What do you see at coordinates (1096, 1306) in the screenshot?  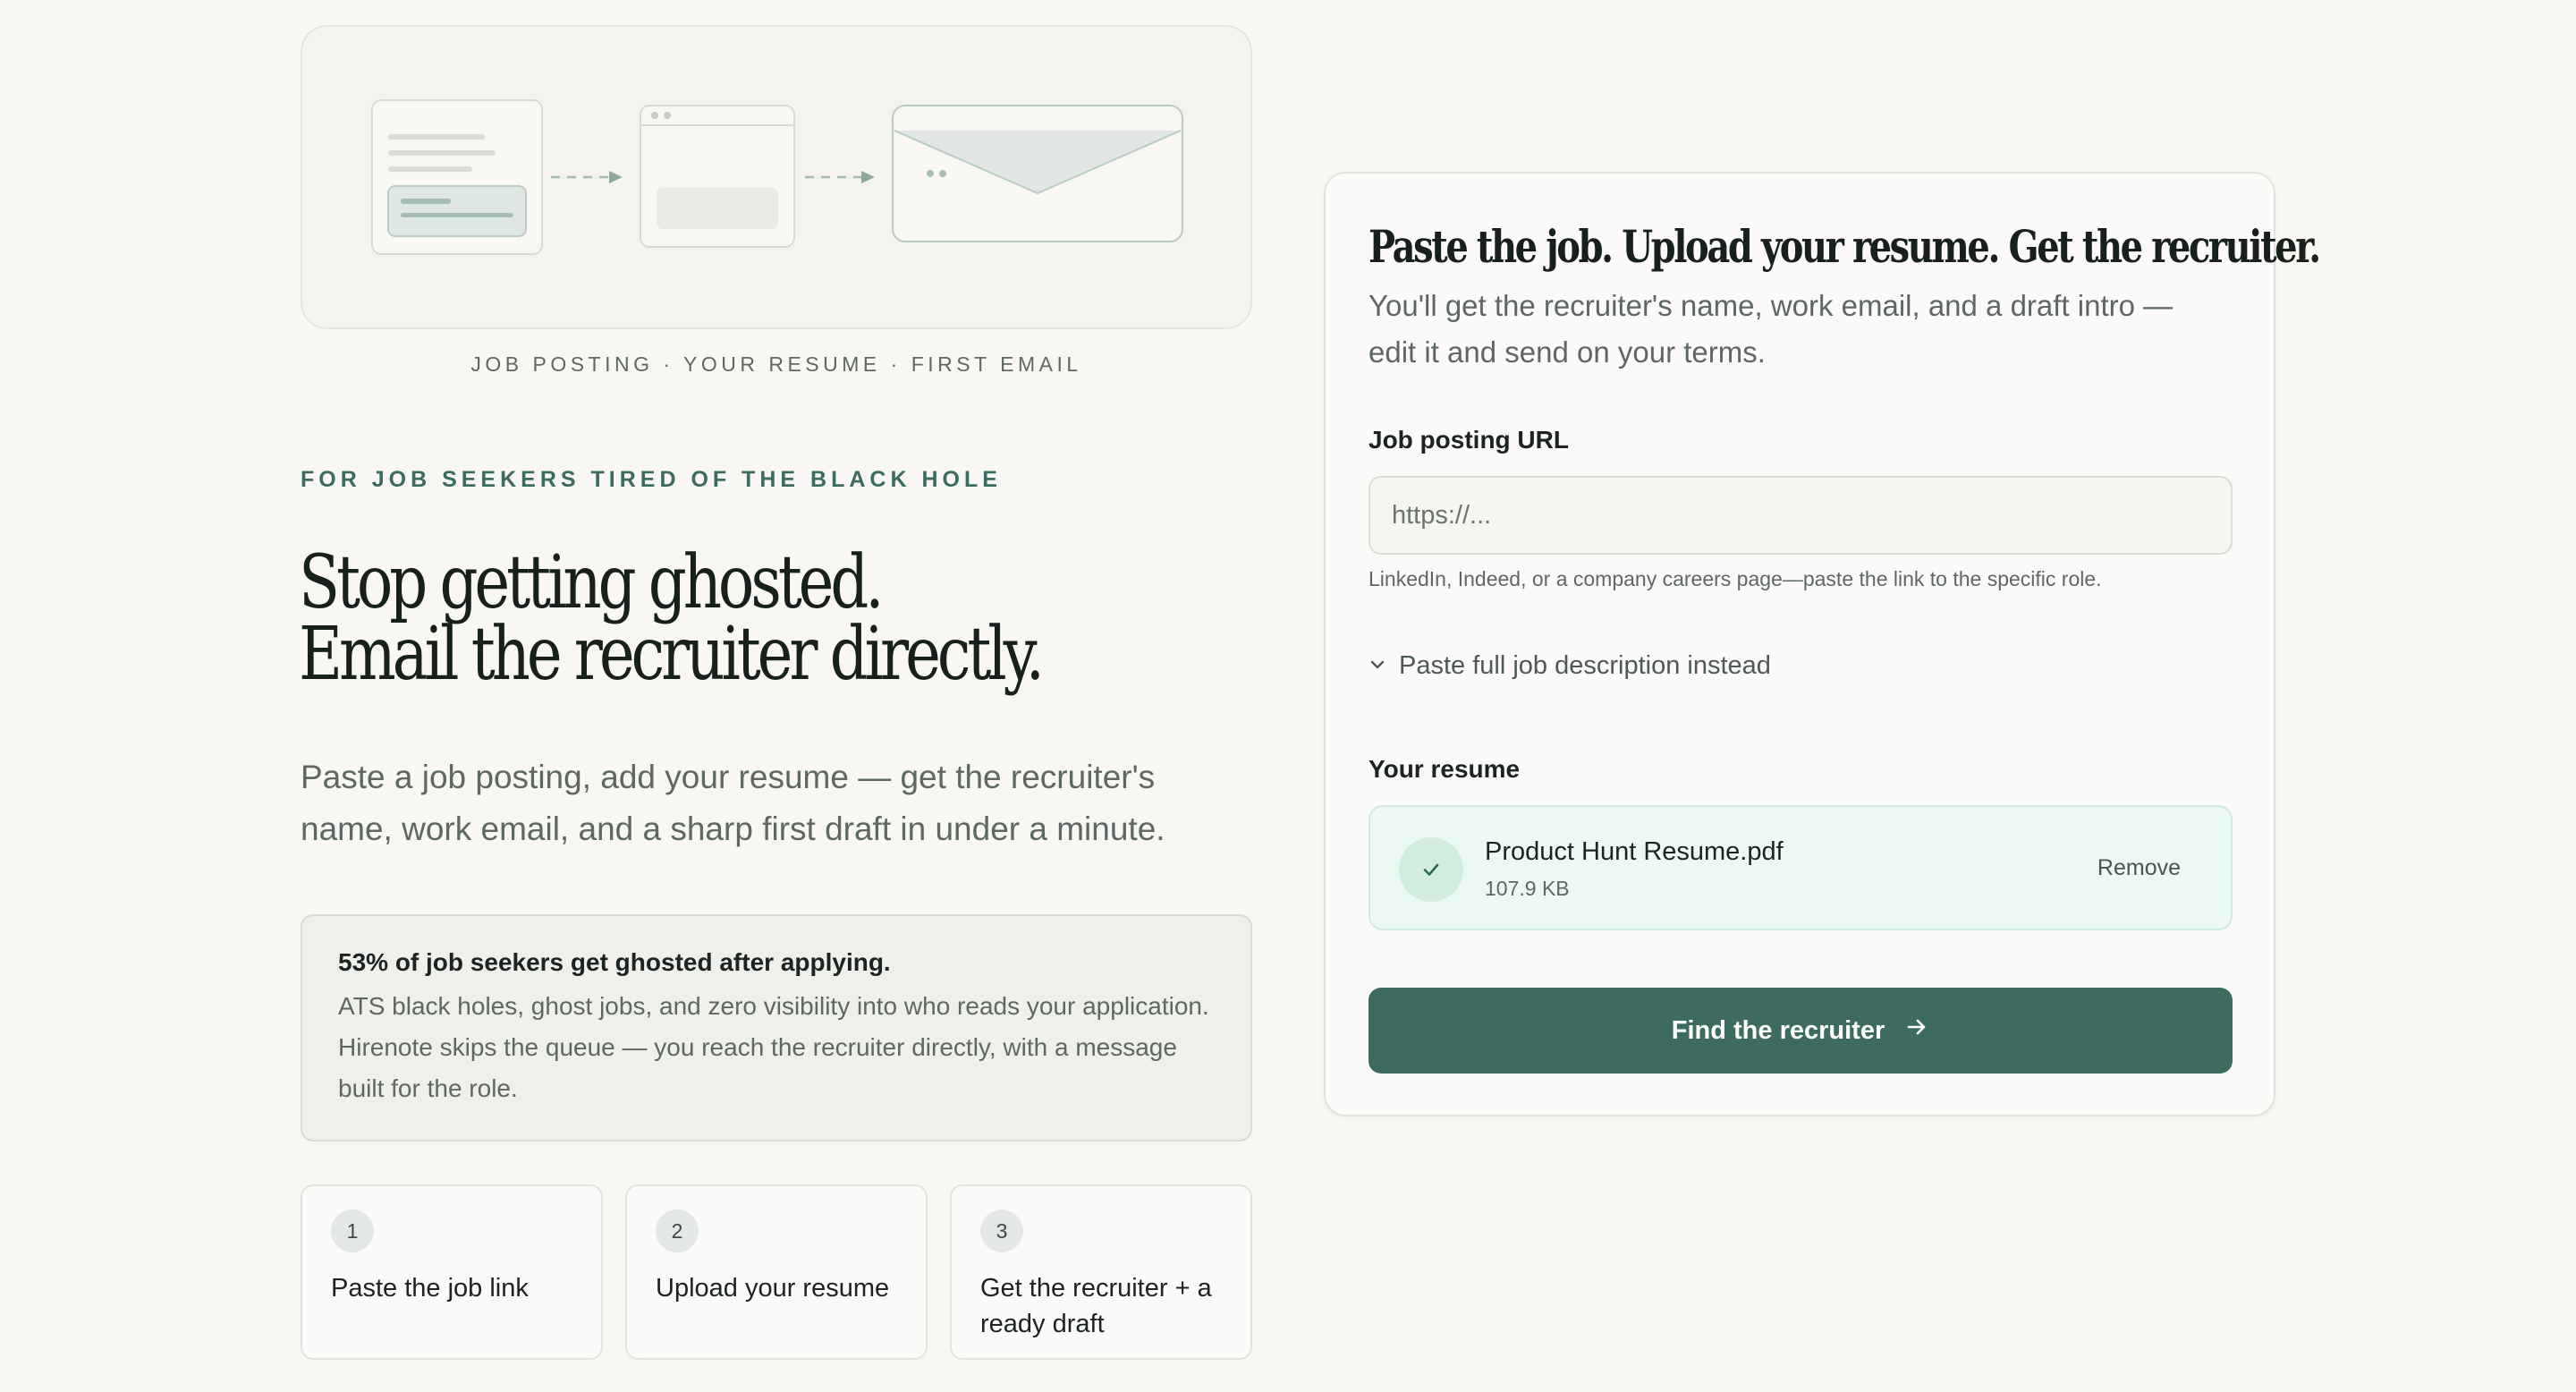 I see `step-label: Get the recruiter + a ready draft` at bounding box center [1096, 1306].